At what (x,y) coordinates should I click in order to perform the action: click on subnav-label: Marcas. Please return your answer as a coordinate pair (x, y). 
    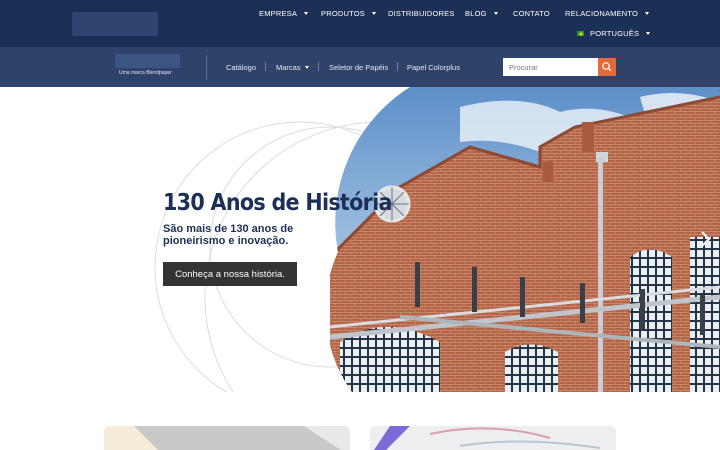
    Looking at the image, I should click on (288, 67).